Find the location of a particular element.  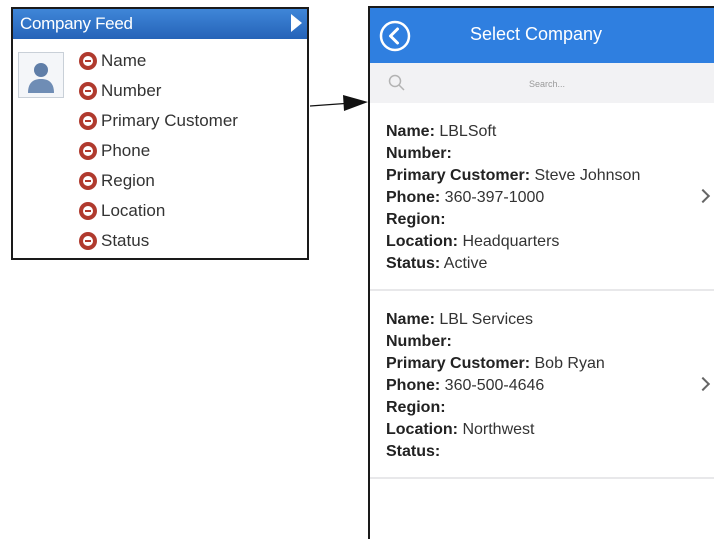

company-field-value: Bob Ryan is located at coordinates (569, 363).